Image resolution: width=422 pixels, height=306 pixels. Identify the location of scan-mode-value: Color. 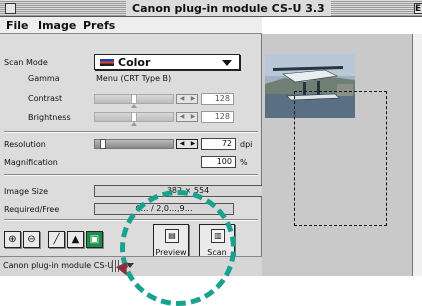
(134, 62).